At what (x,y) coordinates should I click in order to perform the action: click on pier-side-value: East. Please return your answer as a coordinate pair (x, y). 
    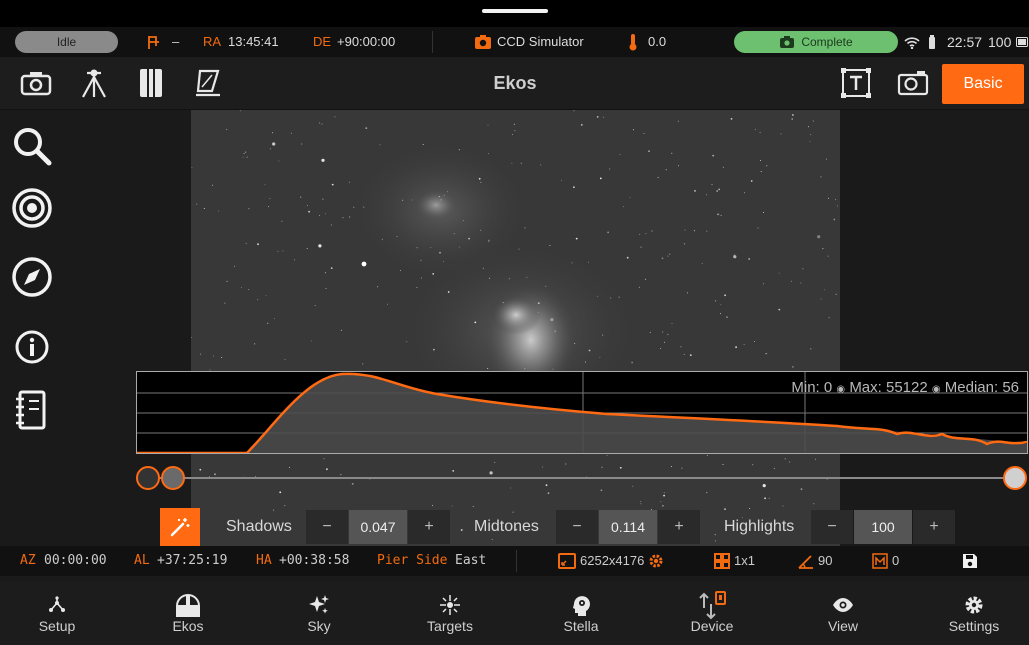
    Looking at the image, I should click on (471, 560).